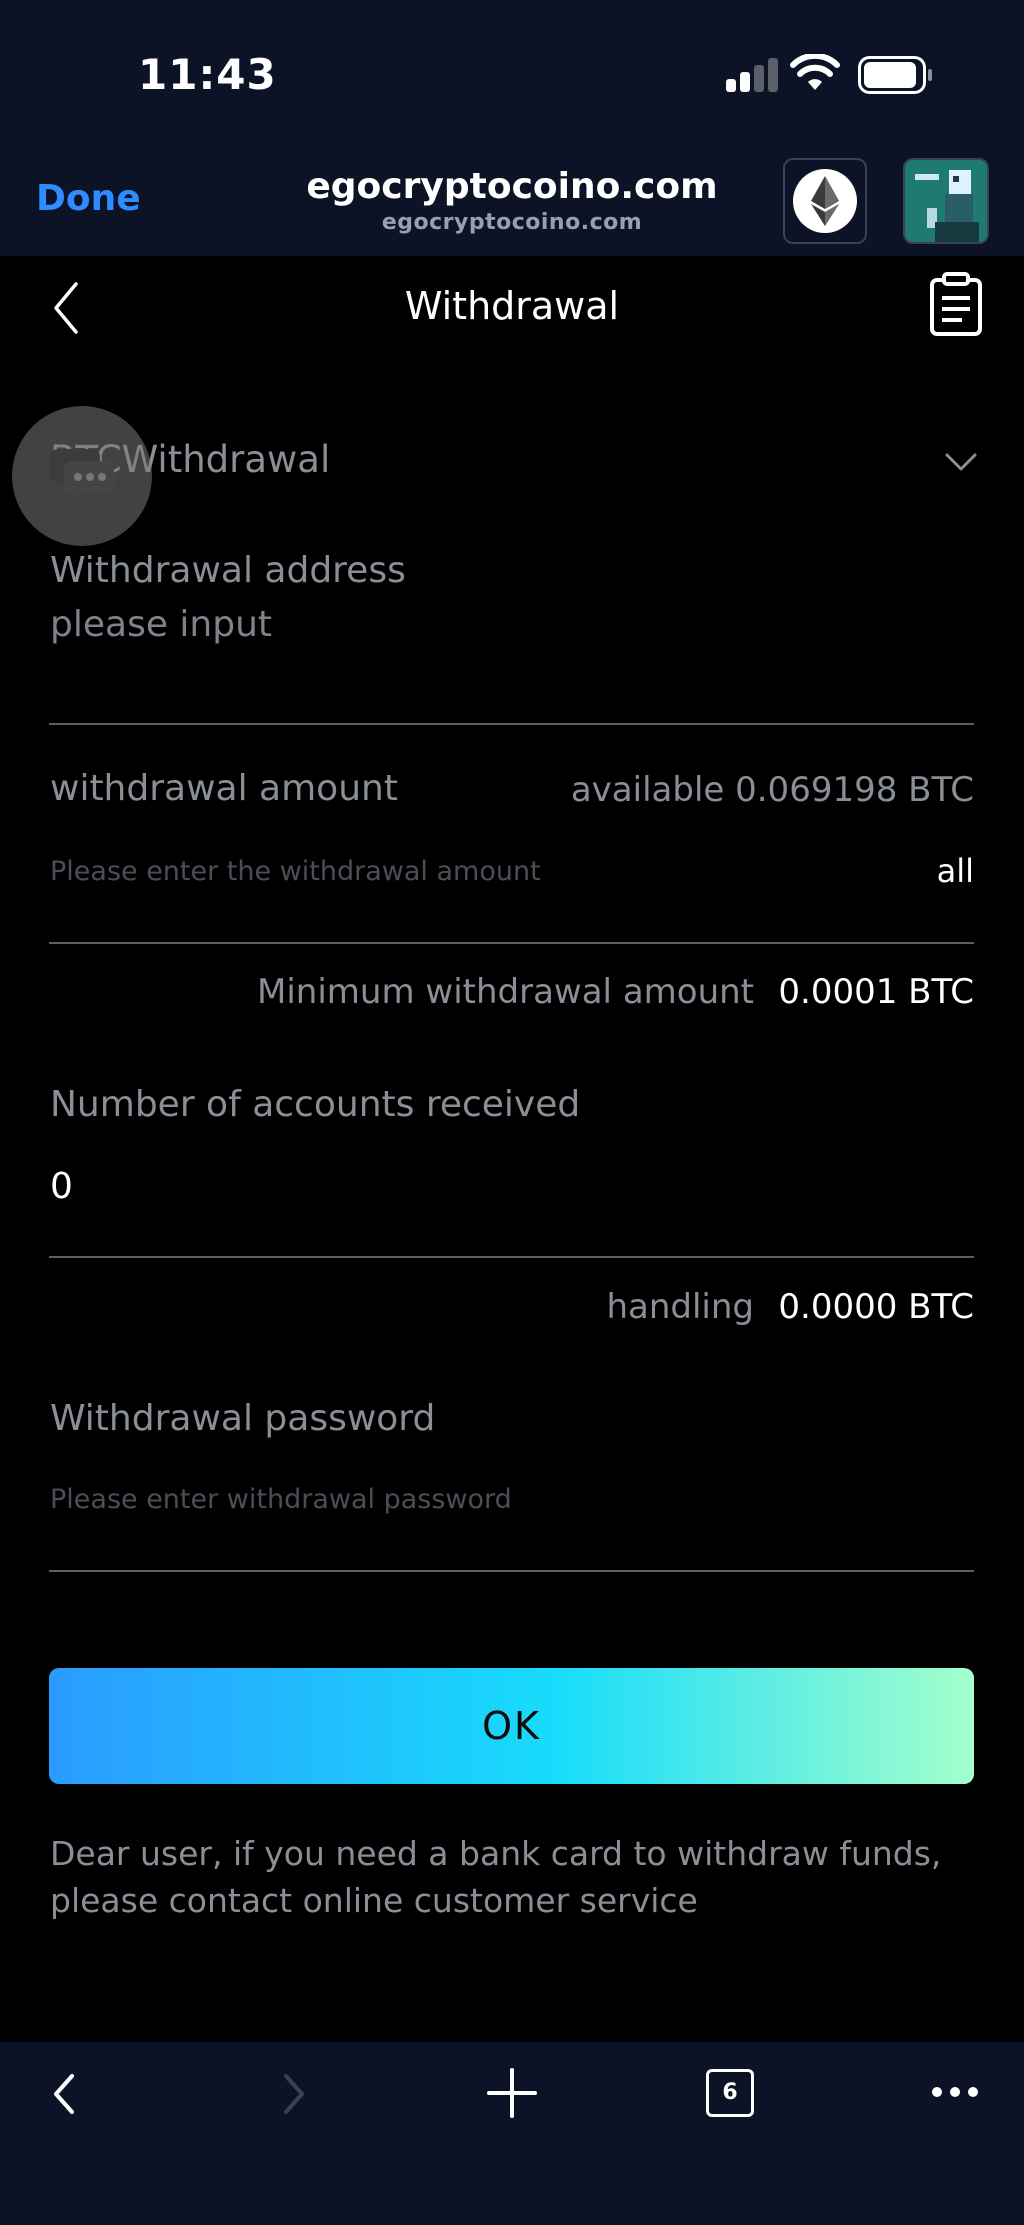 Image resolution: width=1024 pixels, height=2225 pixels. I want to click on battery-icon, so click(895, 75).